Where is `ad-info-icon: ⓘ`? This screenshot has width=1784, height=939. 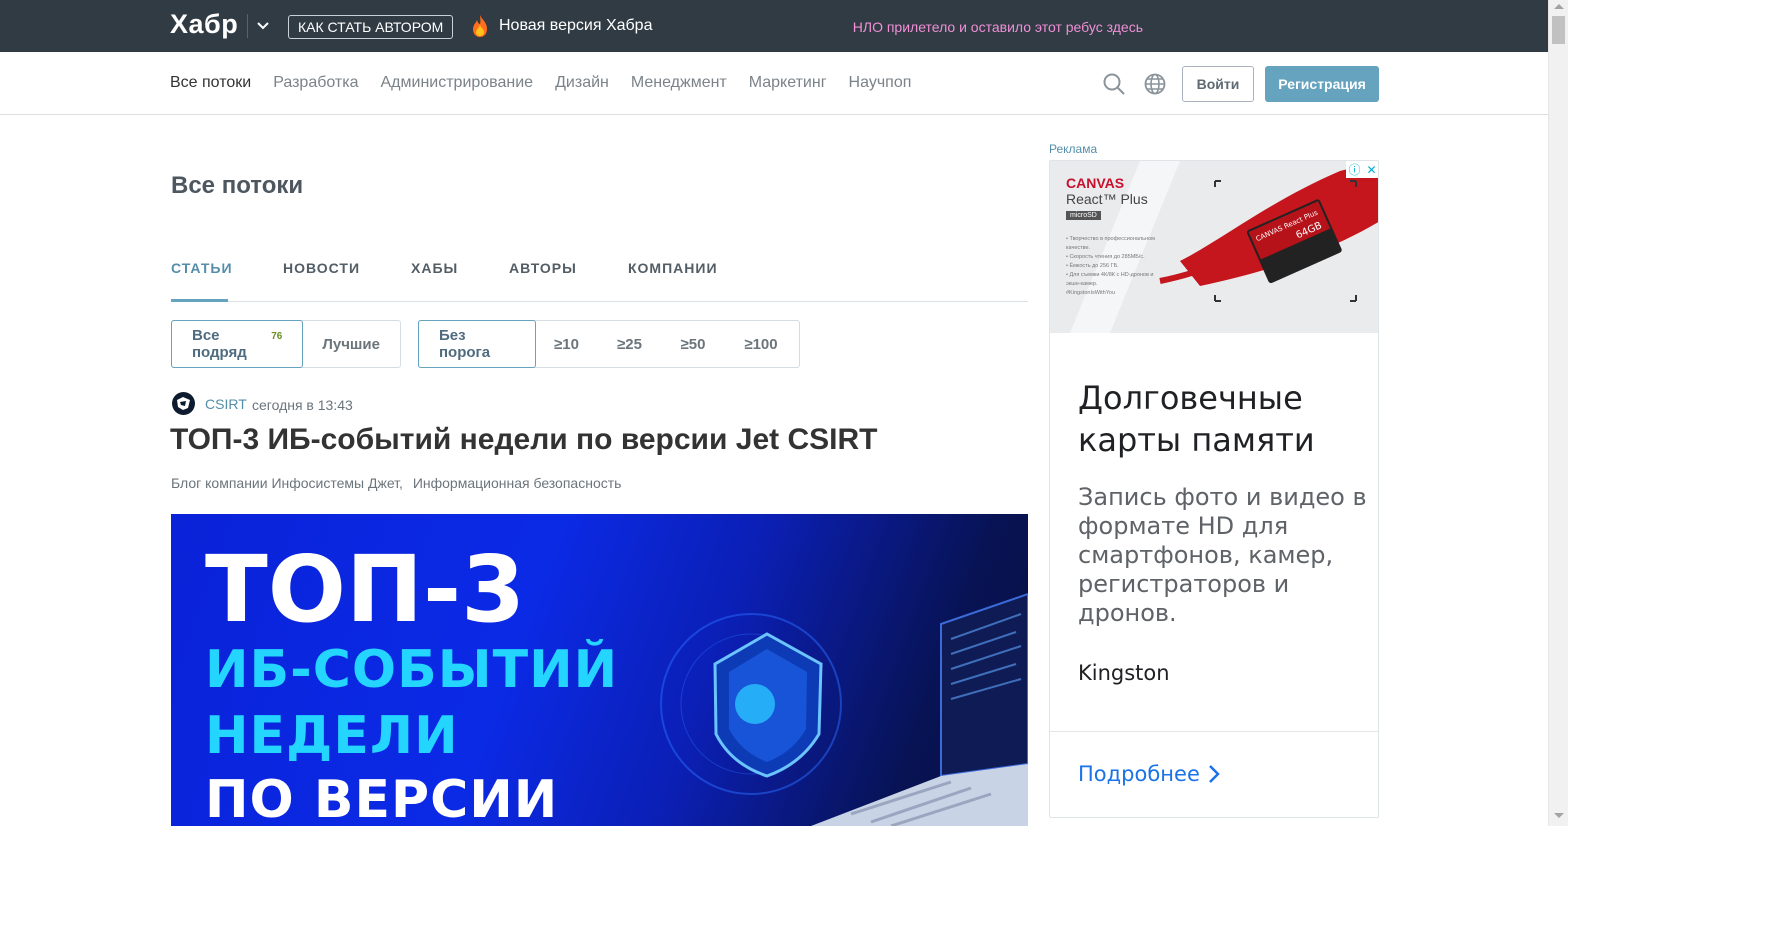 ad-info-icon: ⓘ is located at coordinates (1354, 169).